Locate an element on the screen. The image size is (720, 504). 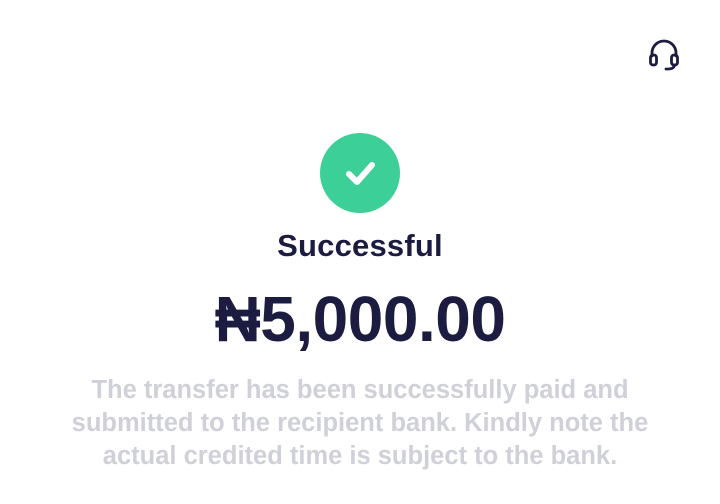
status-title: Successful is located at coordinates (360, 245).